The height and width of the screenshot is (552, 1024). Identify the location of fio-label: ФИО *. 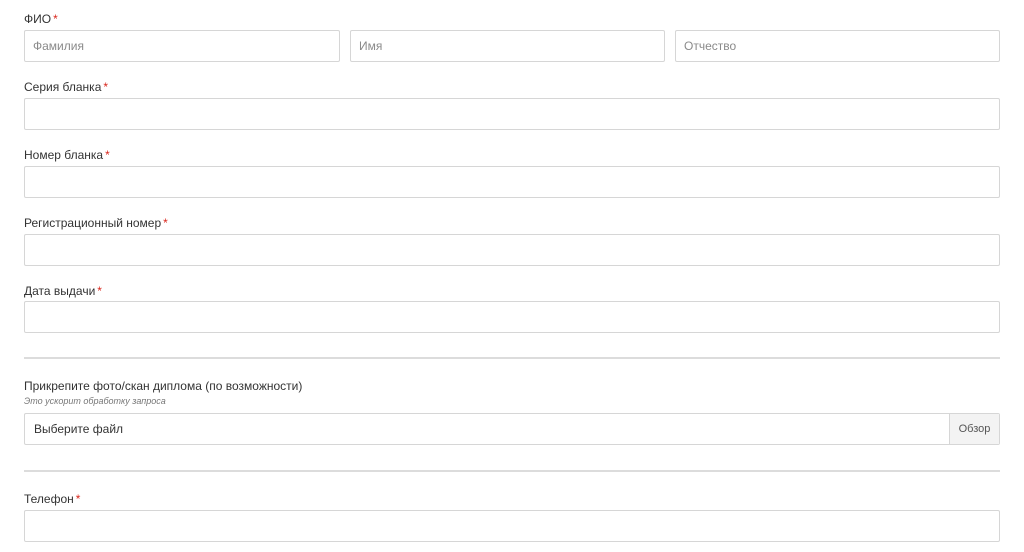
(41, 19).